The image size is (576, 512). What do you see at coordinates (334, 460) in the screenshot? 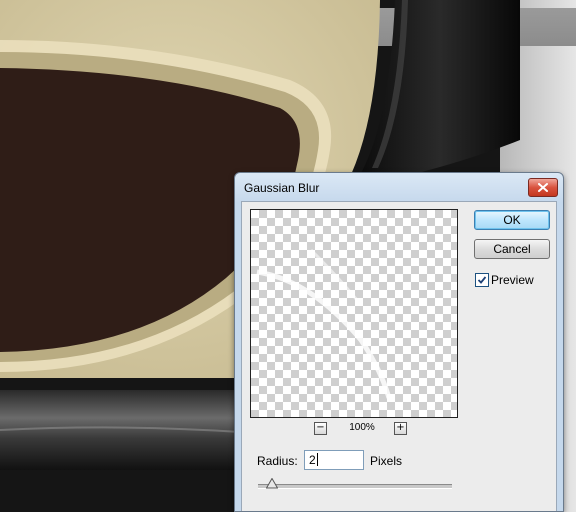
I see `radius-input: 2` at bounding box center [334, 460].